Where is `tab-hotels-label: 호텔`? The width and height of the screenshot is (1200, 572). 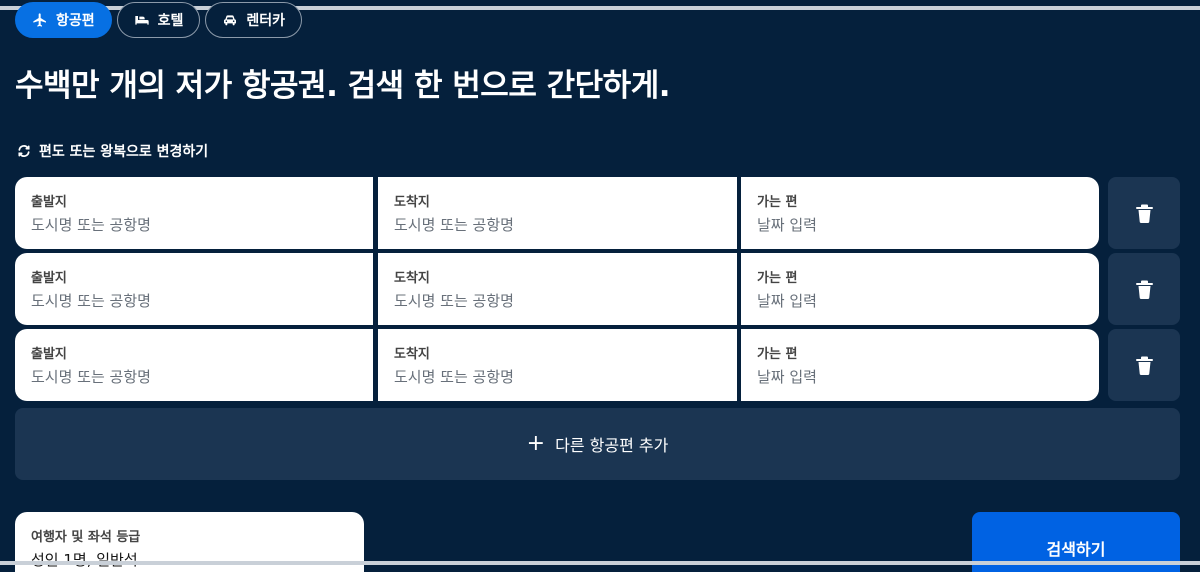 tab-hotels-label: 호텔 is located at coordinates (170, 21).